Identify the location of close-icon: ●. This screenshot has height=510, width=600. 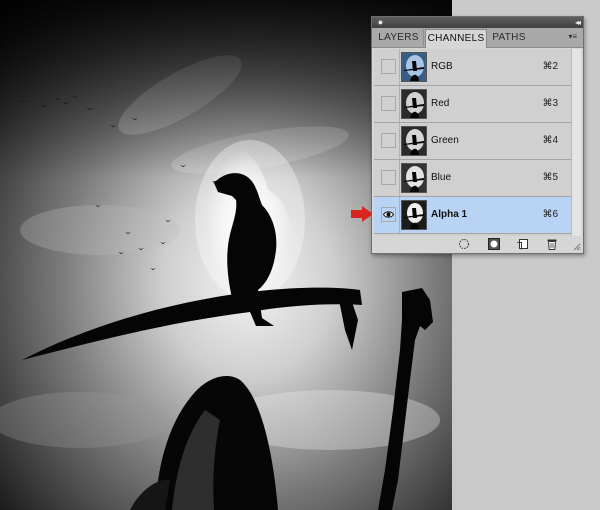
(380, 22).